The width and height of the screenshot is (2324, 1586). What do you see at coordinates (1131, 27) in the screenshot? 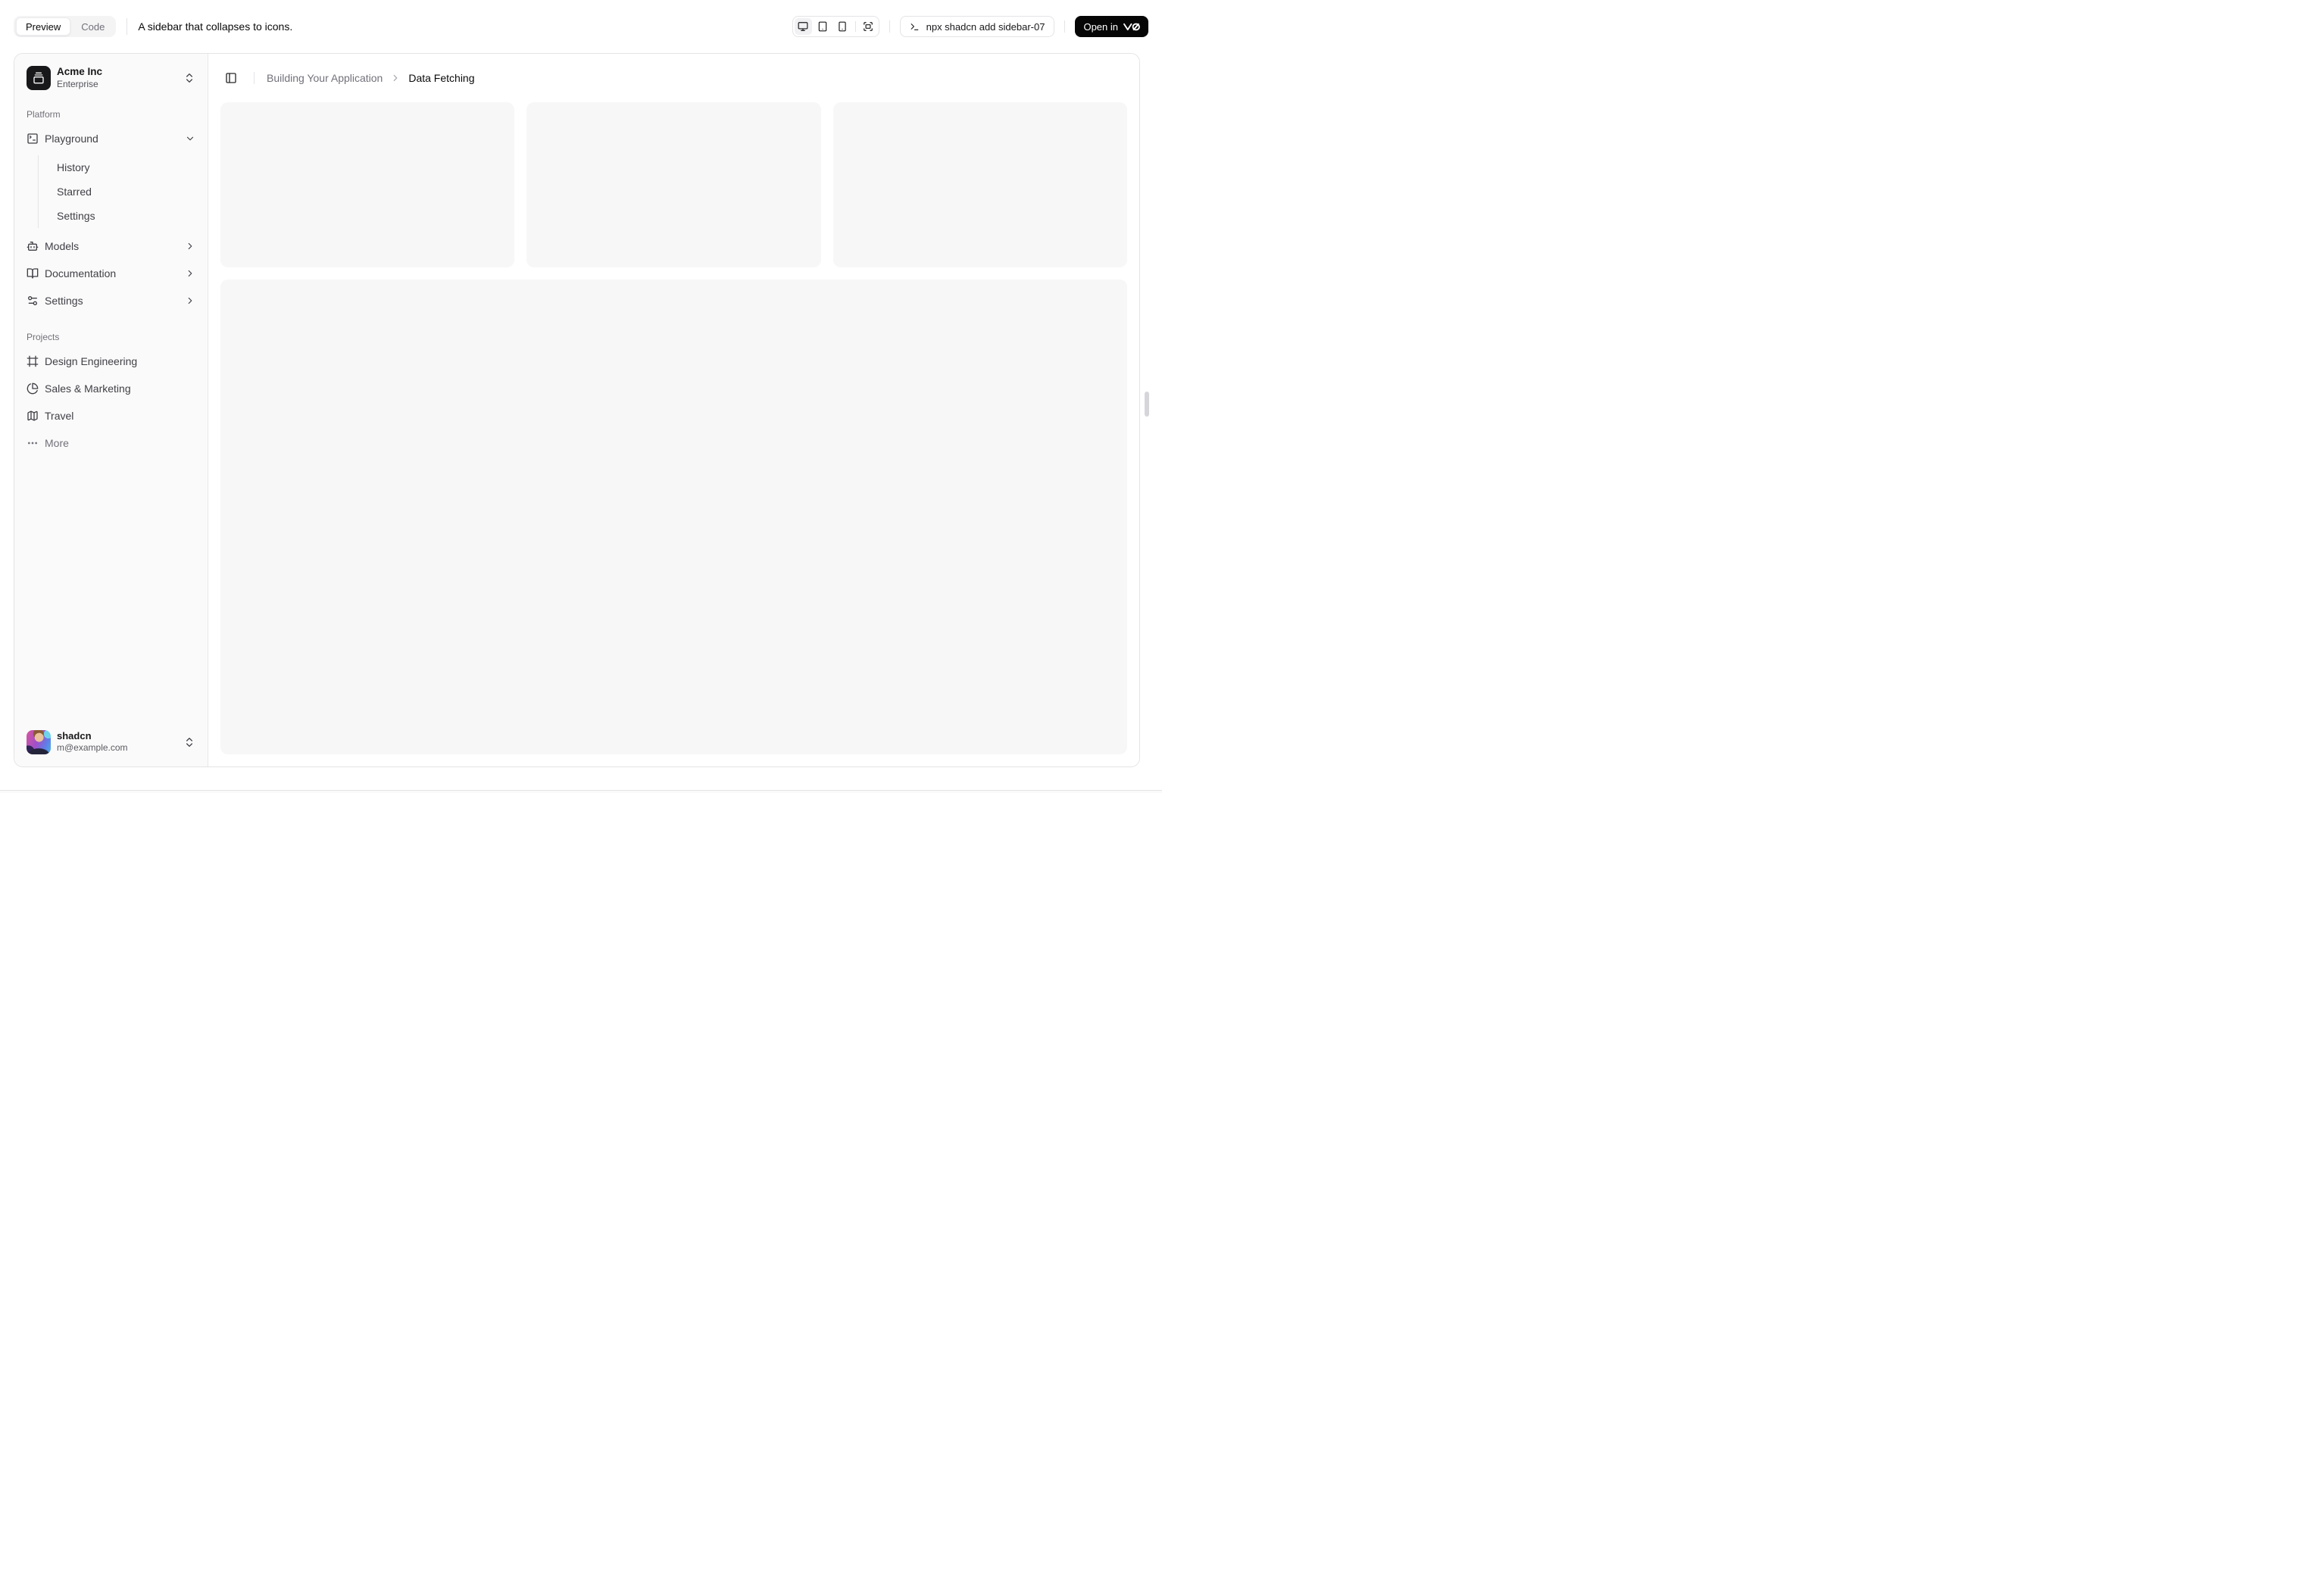
I see `v0-logo-icon` at bounding box center [1131, 27].